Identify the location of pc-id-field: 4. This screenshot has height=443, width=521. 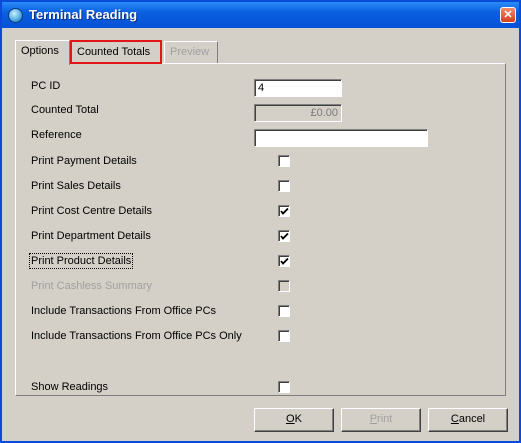
(298, 88).